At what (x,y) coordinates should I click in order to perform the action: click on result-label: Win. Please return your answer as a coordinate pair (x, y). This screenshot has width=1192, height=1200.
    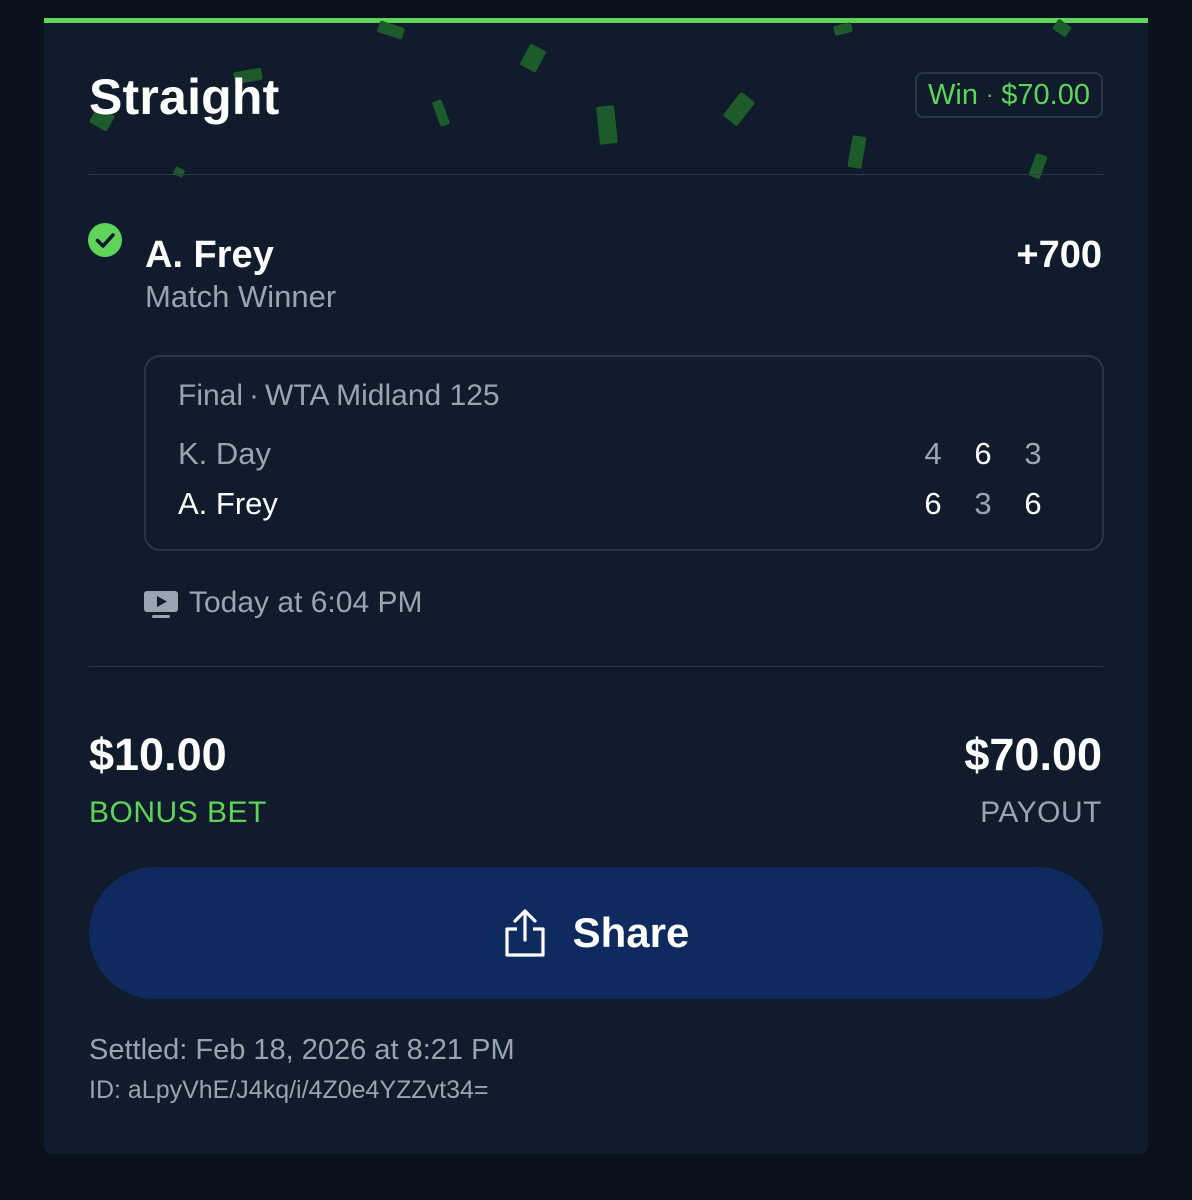
    Looking at the image, I should click on (953, 94).